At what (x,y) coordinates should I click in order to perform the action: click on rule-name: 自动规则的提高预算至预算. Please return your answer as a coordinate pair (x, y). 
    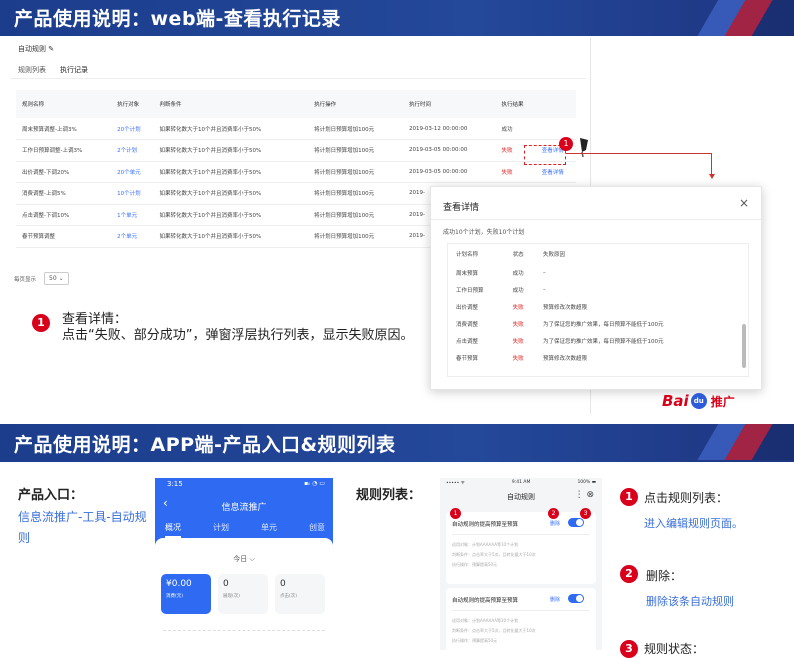
    Looking at the image, I should click on (485, 525).